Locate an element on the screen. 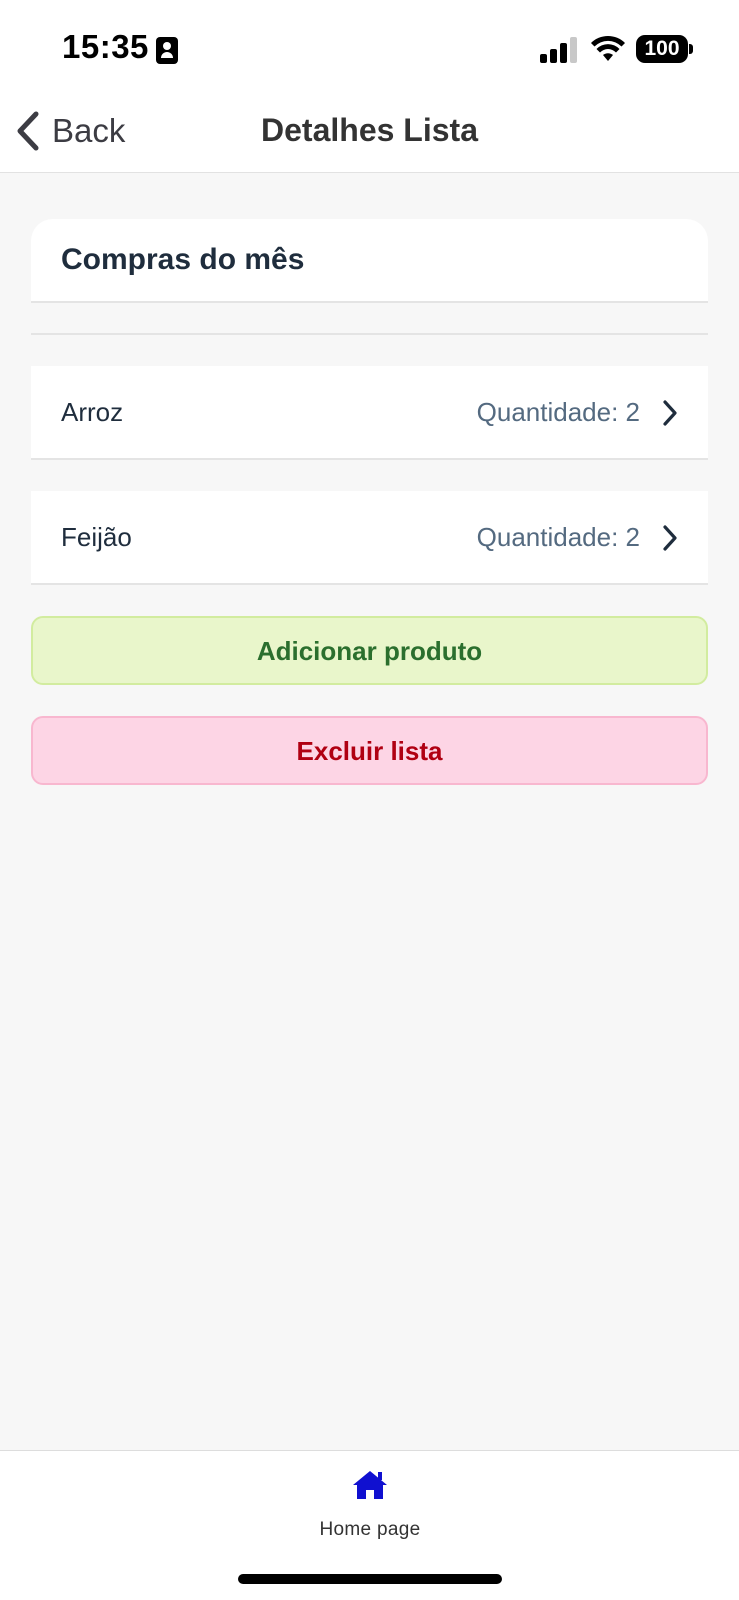 The height and width of the screenshot is (1600, 739). tab-label: Home page is located at coordinates (370, 1529).